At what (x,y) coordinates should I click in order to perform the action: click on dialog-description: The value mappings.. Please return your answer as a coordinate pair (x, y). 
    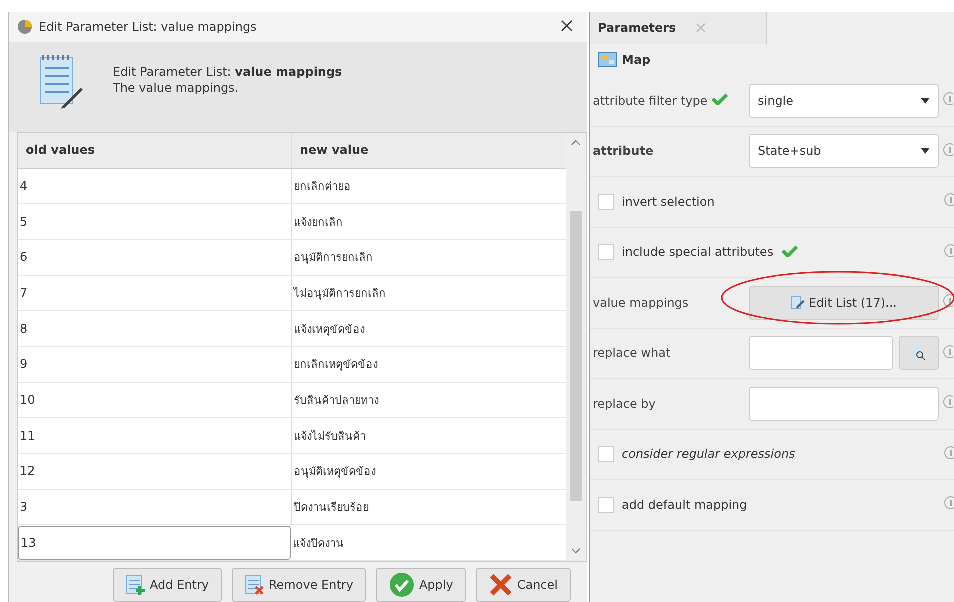
    Looking at the image, I should click on (176, 88).